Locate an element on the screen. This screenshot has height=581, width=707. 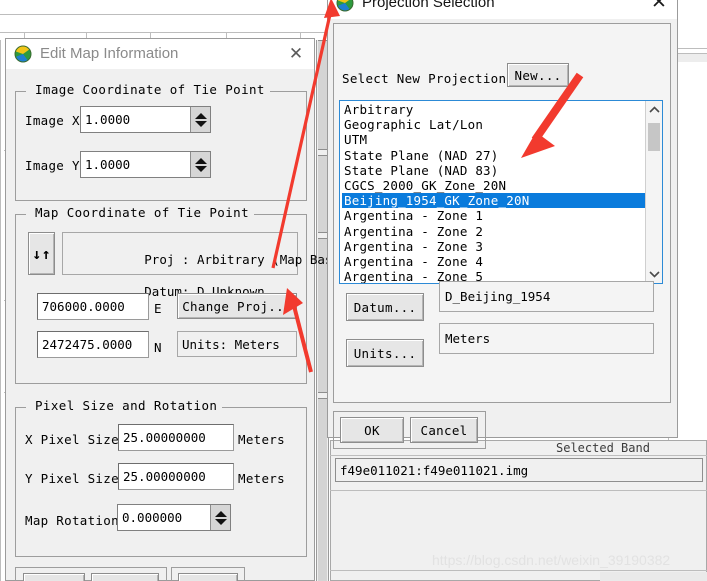
swap-arrows-icon: ↓↑ is located at coordinates (41, 253).